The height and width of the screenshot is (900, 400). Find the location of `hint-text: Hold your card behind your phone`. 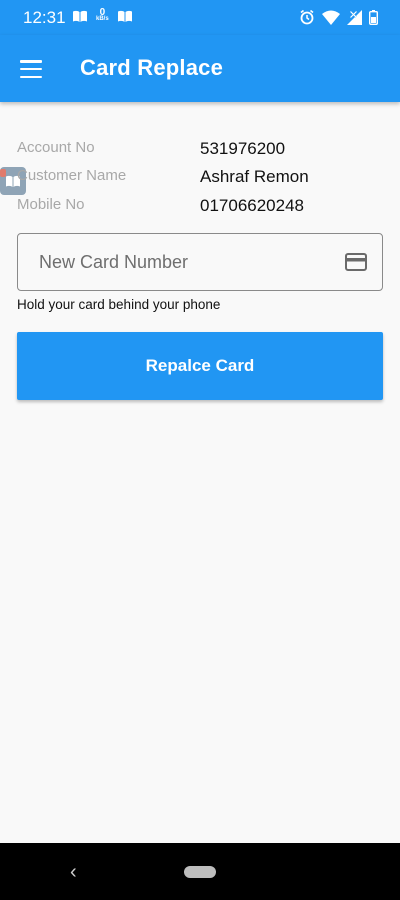

hint-text: Hold your card behind your phone is located at coordinates (119, 304).